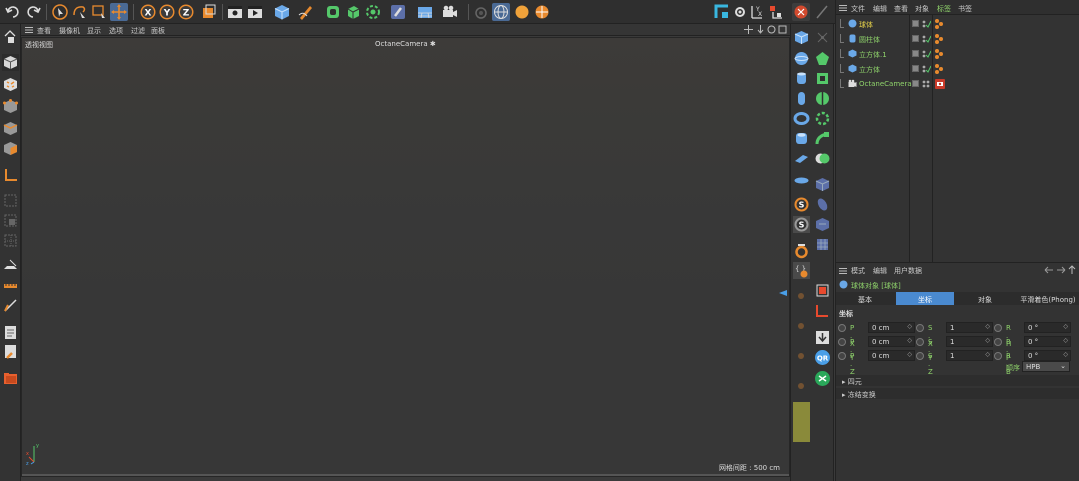  Describe the element at coordinates (822, 184) in the screenshot. I see `deformer-bend-icon` at that location.